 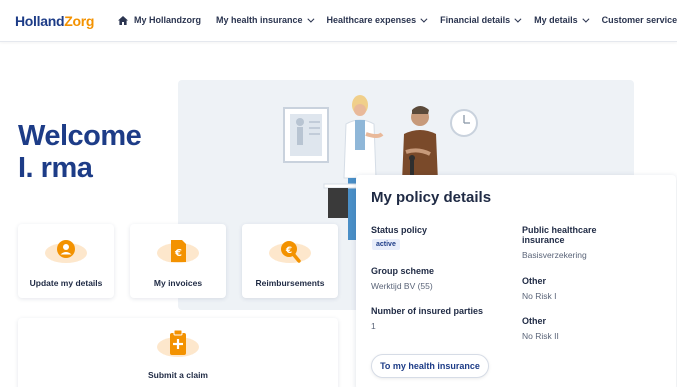 I want to click on nav-item-my-health-insurance: My health insurance, so click(x=265, y=20).